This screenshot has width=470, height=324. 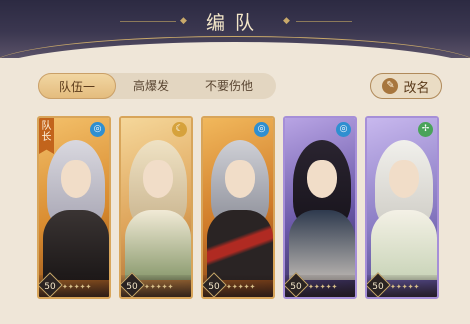 What do you see at coordinates (416, 88) in the screenshot?
I see `rename-label: 改名` at bounding box center [416, 88].